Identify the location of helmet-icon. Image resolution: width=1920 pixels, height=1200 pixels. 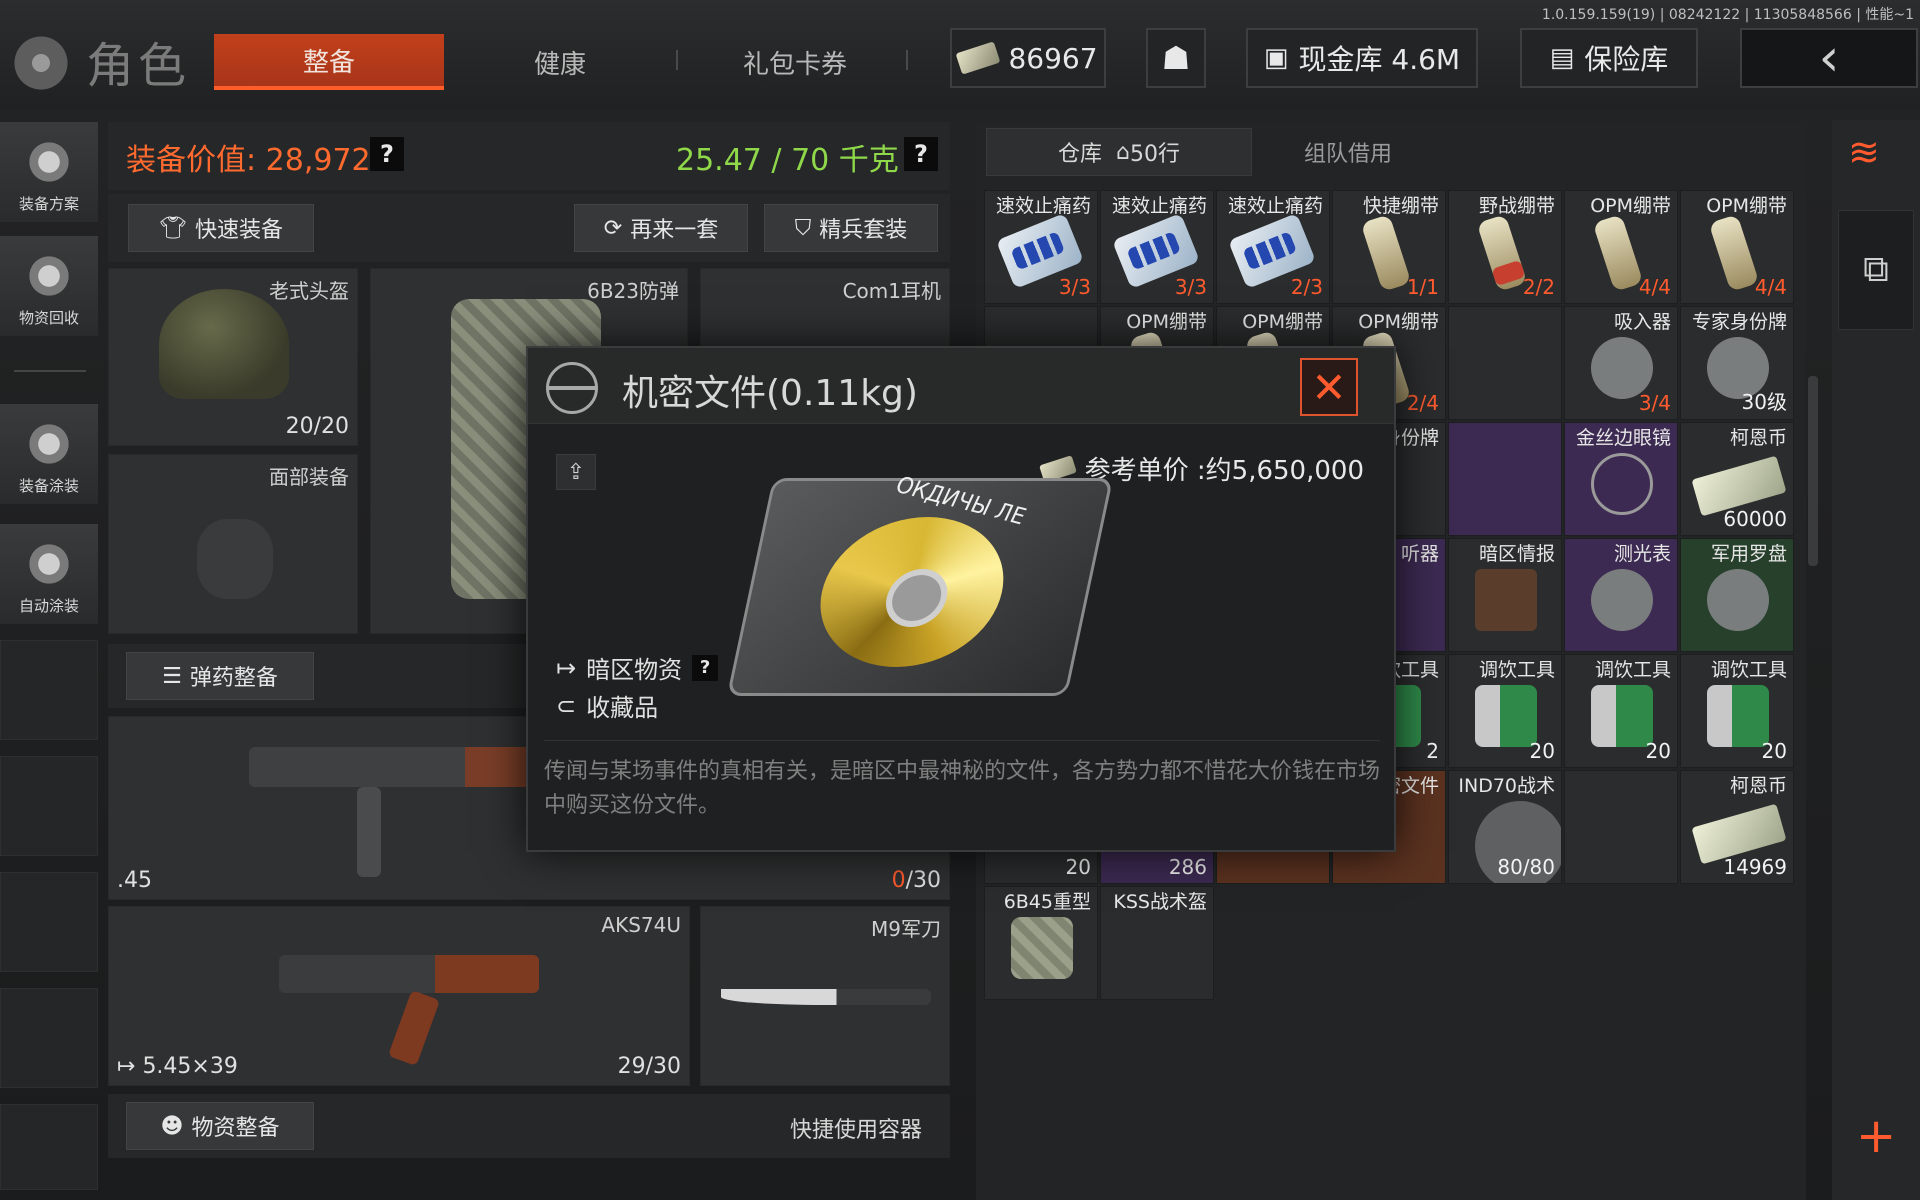
(224, 344).